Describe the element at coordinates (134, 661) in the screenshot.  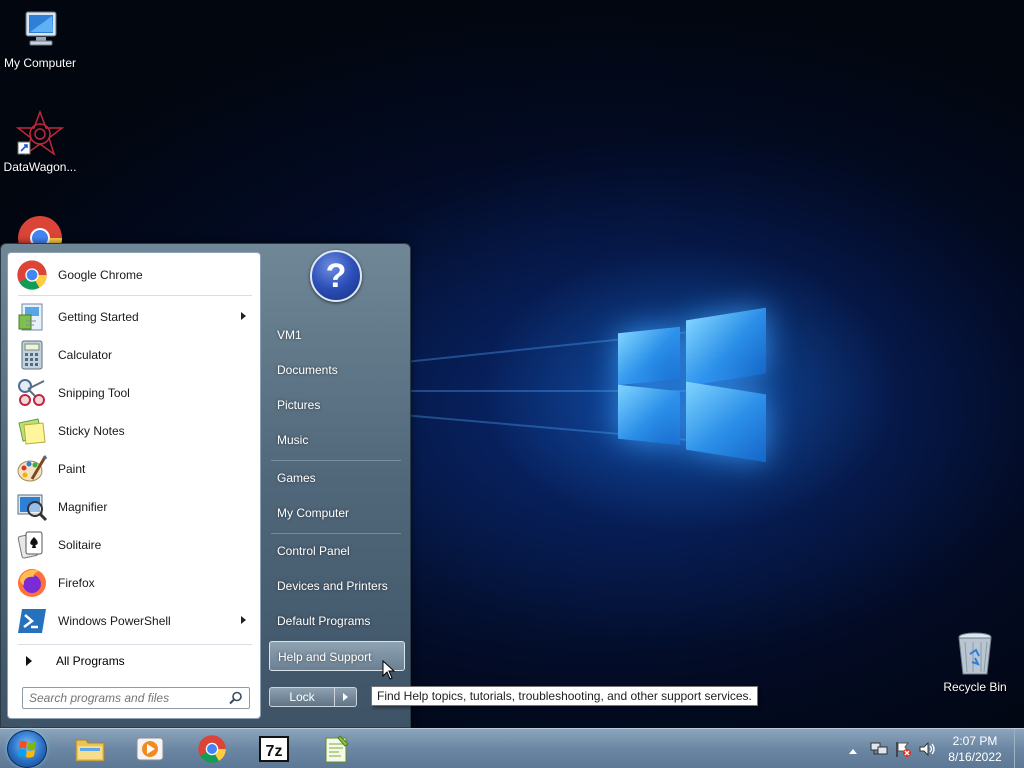
I see `all-programs-button: All Programs` at that location.